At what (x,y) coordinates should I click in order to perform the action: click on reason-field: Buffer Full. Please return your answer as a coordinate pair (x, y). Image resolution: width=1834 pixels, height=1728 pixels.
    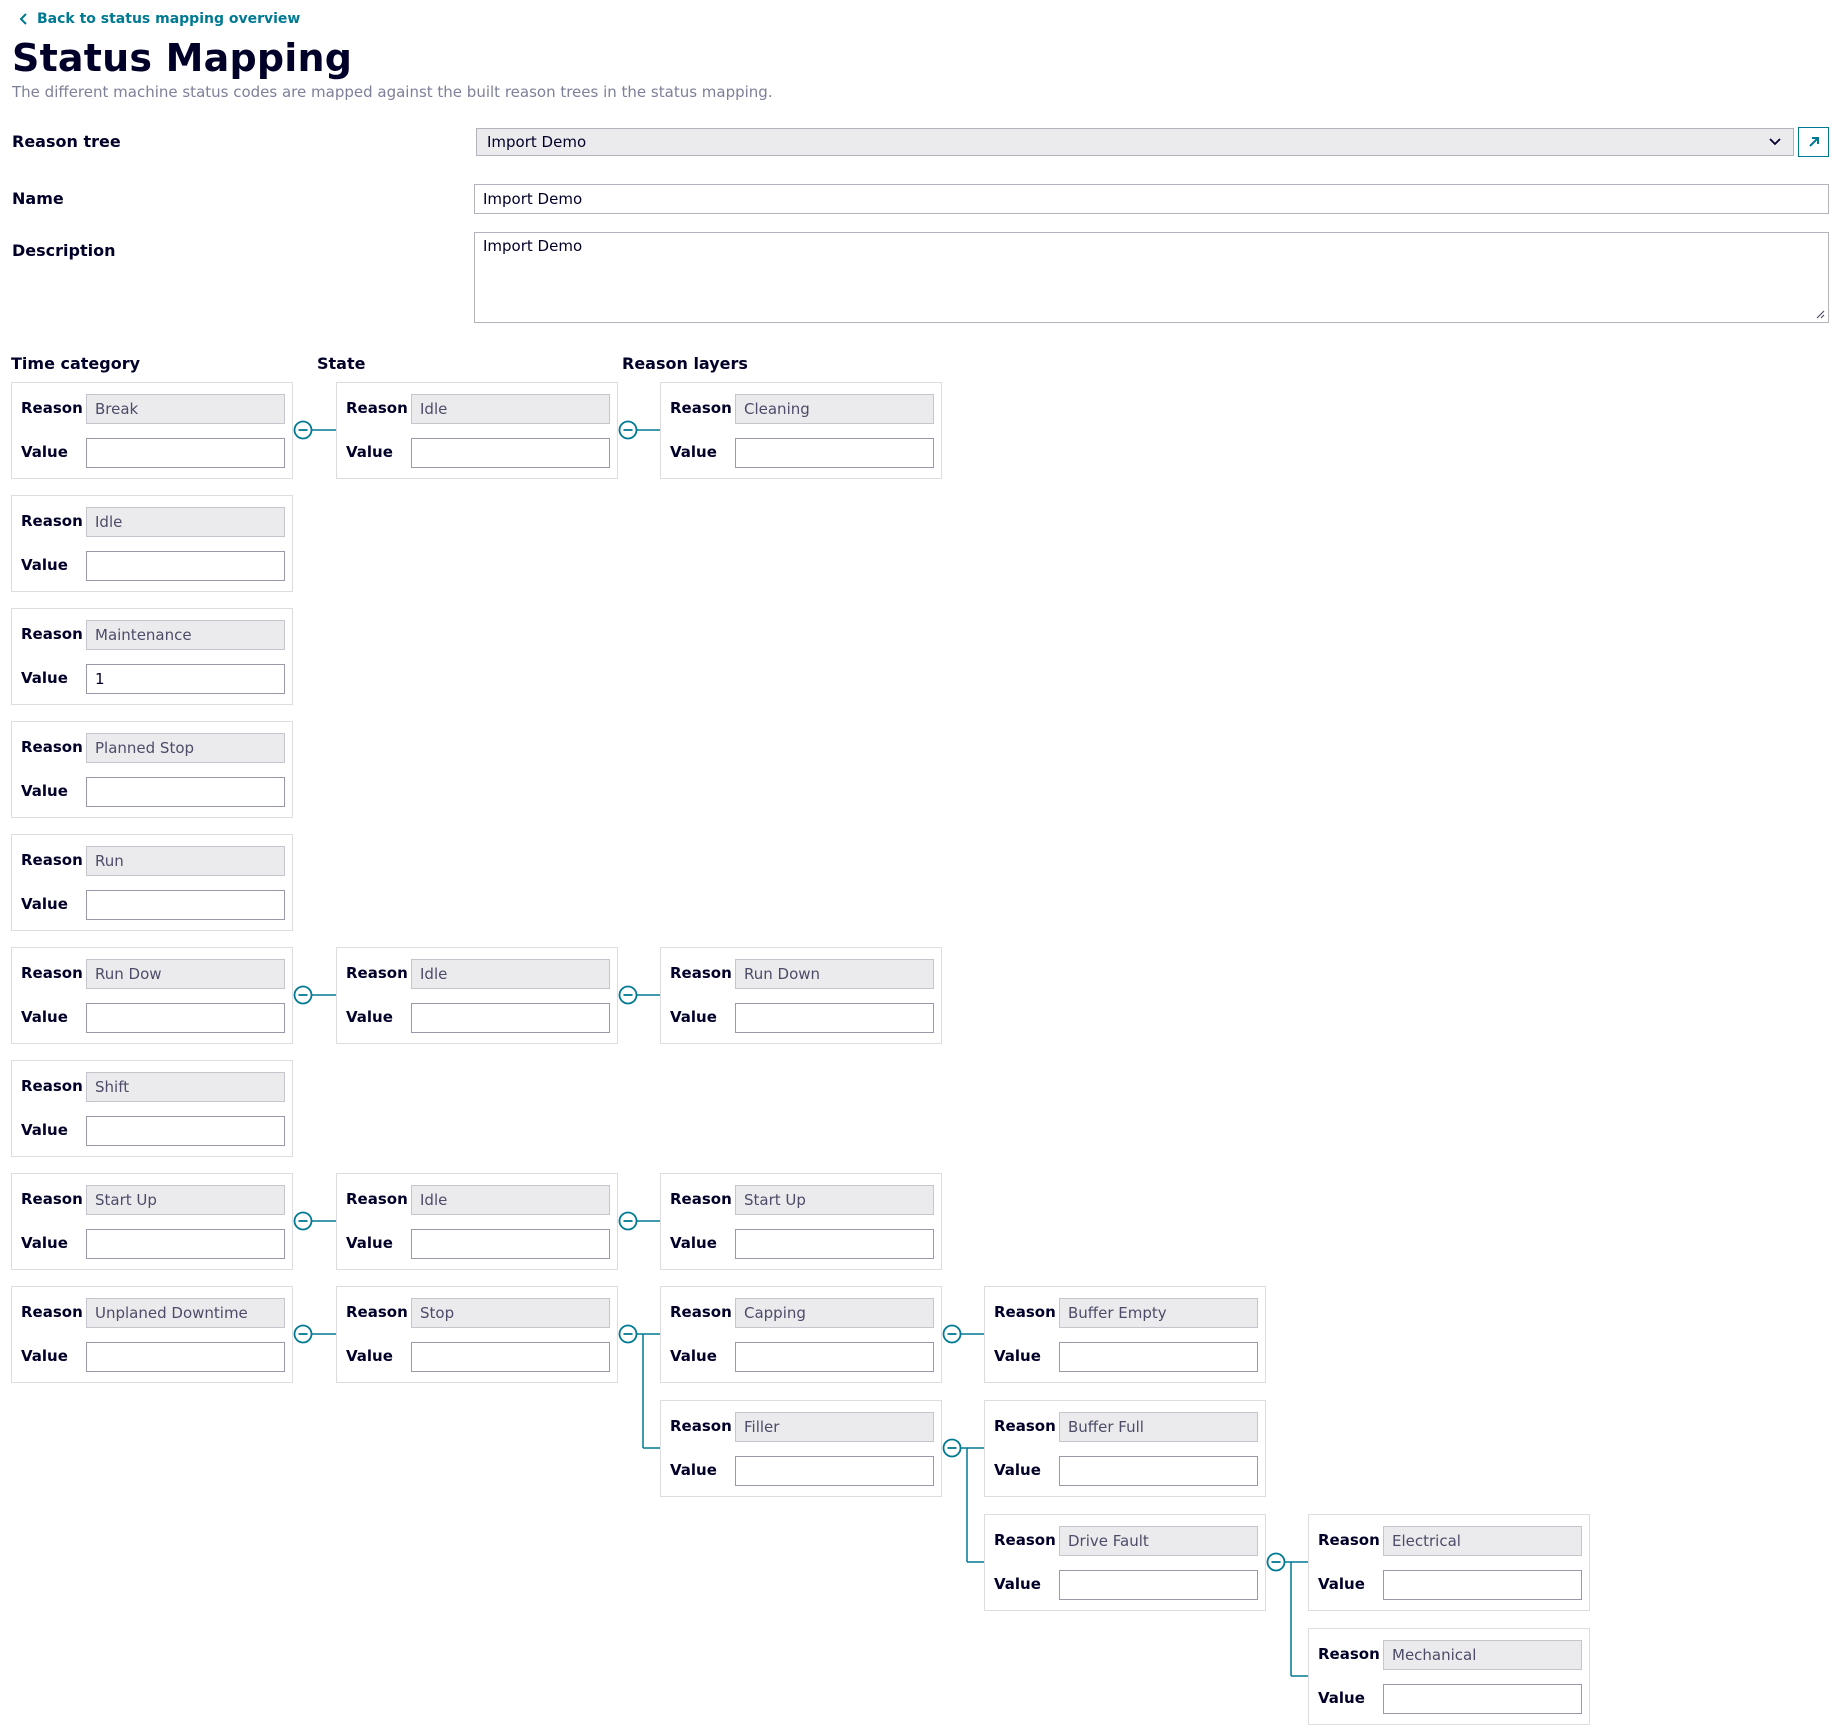
    Looking at the image, I should click on (1158, 1427).